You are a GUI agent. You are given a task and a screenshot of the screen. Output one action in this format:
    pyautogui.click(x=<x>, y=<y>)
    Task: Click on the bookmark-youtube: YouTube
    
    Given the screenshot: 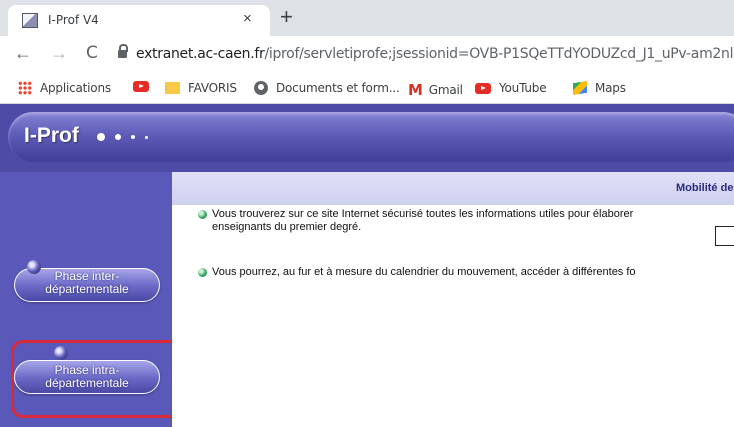 What is the action you would take?
    pyautogui.click(x=511, y=88)
    